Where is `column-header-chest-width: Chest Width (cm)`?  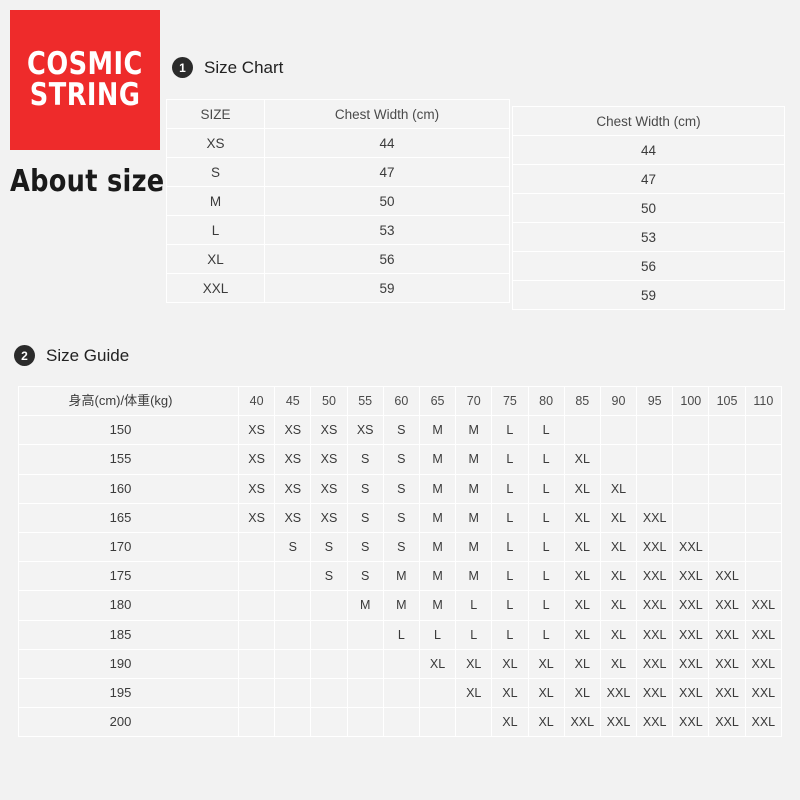 column-header-chest-width: Chest Width (cm) is located at coordinates (648, 121).